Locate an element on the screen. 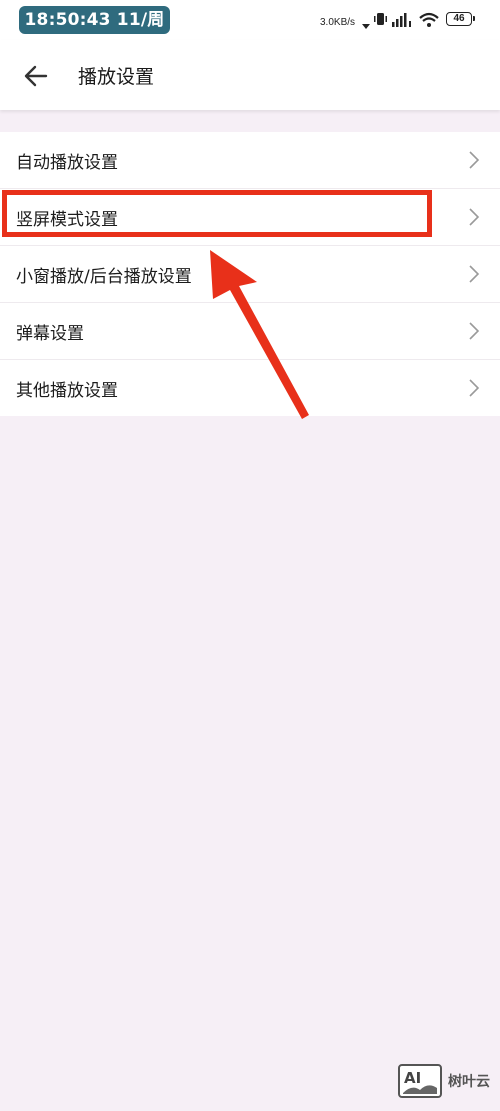  vibrate-icon is located at coordinates (380, 19).